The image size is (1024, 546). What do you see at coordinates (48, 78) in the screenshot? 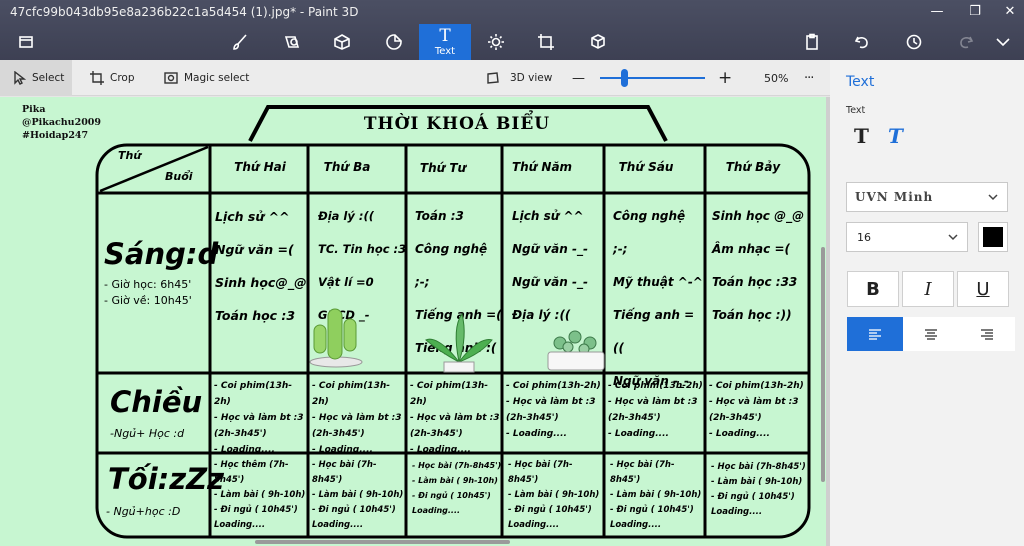
I see `select-label: Select` at bounding box center [48, 78].